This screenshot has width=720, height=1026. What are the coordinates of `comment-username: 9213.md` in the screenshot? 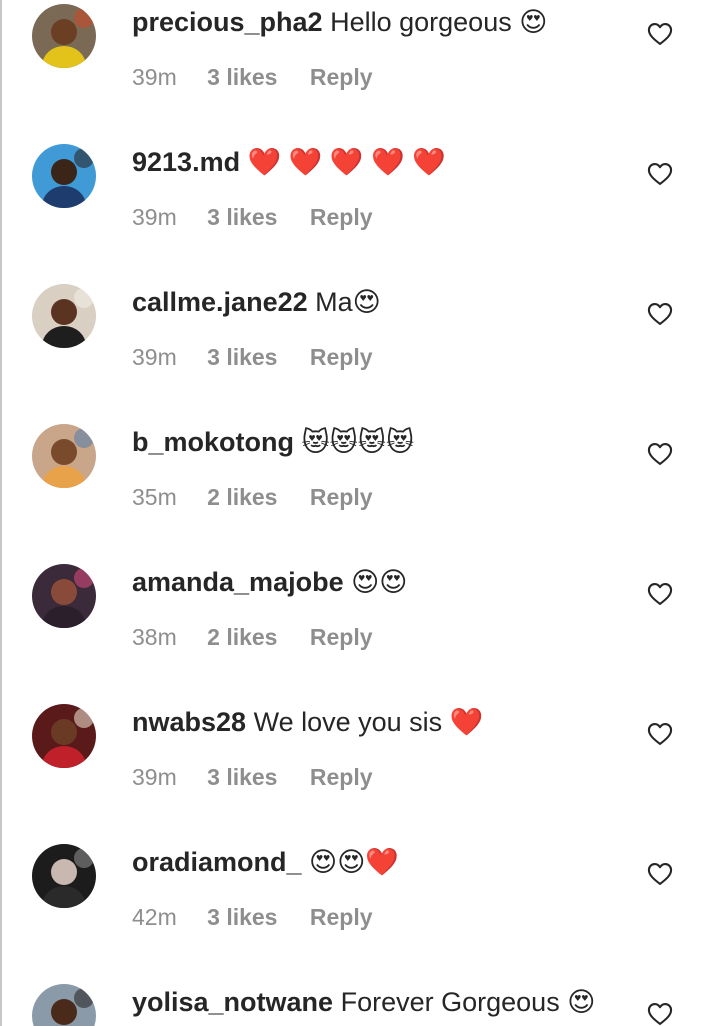 It's located at (186, 162).